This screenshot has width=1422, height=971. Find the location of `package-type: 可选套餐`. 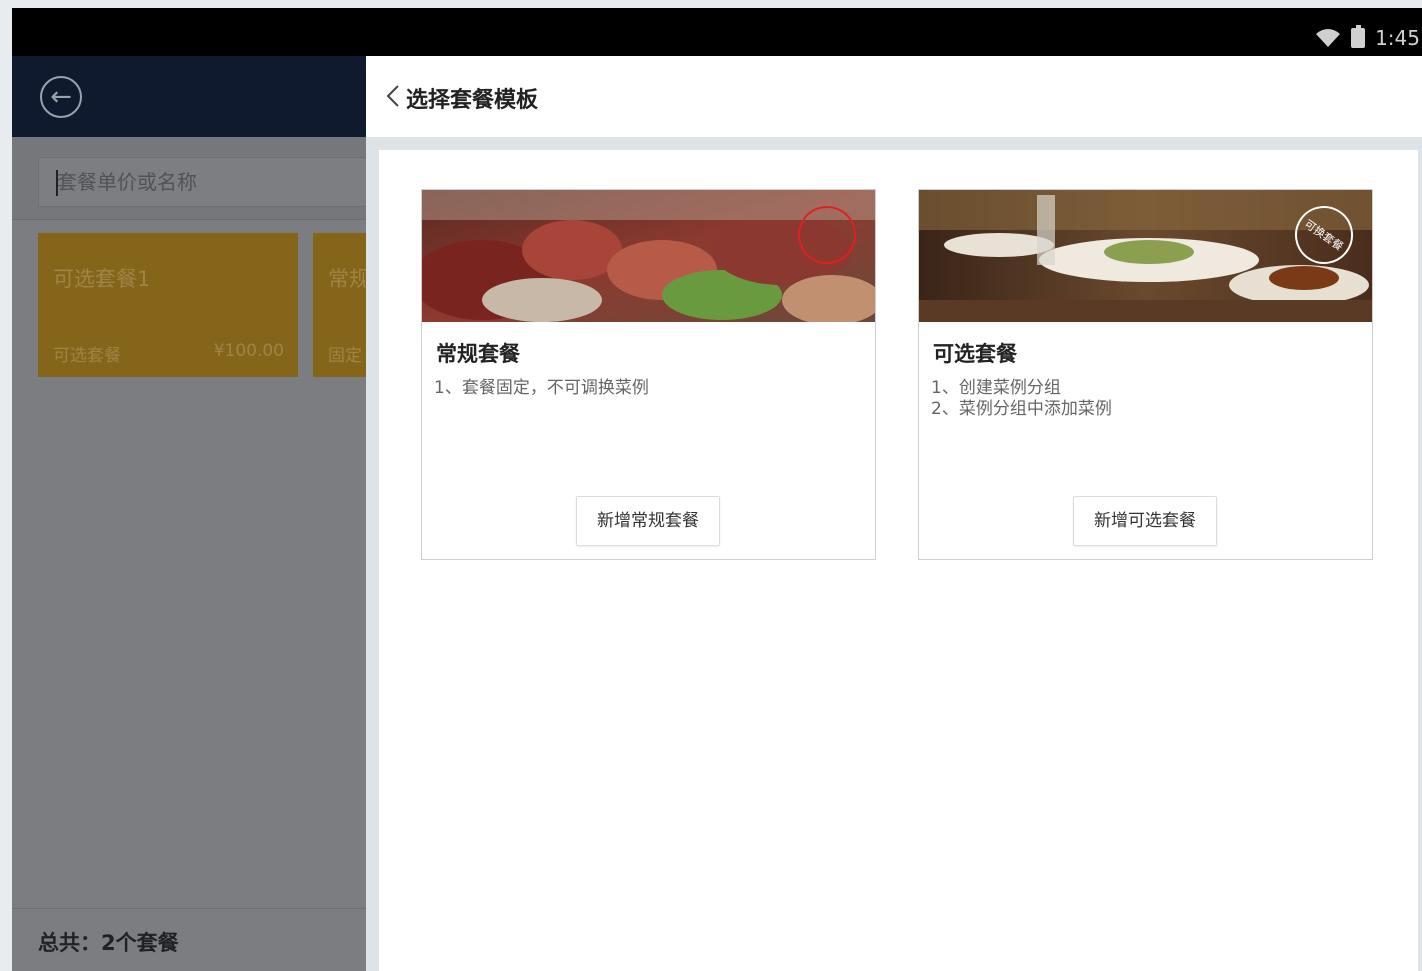

package-type: 可选套餐 is located at coordinates (87, 356).